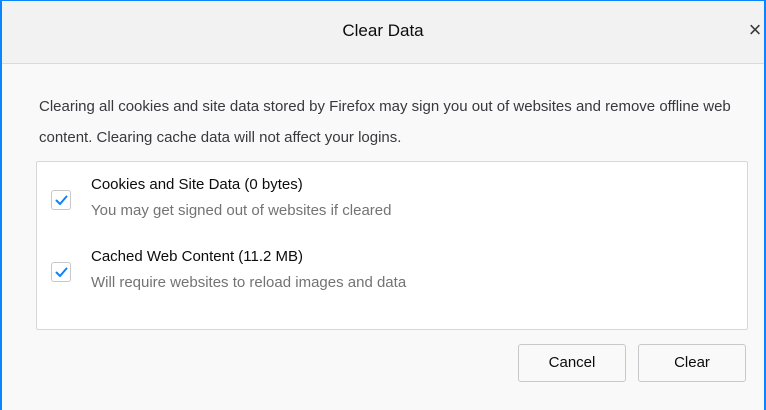 The width and height of the screenshot is (766, 410). Describe the element at coordinates (692, 363) in the screenshot. I see `clear-button: Clear` at that location.